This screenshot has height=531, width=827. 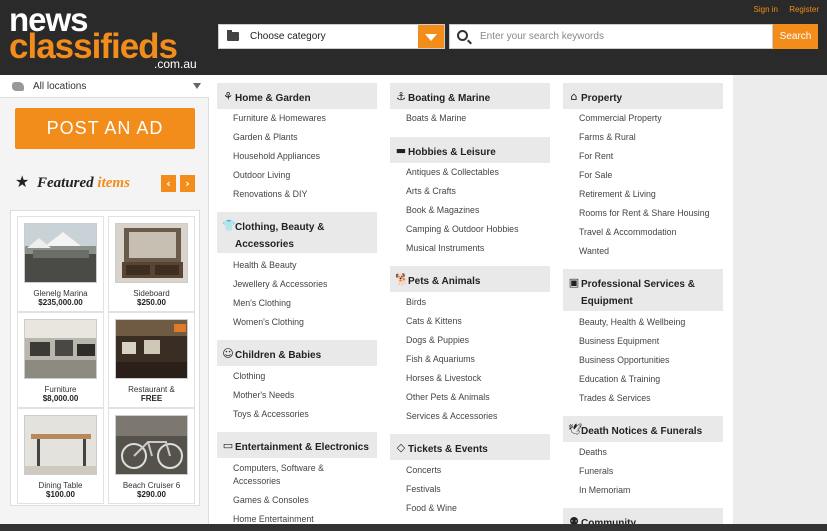 I want to click on category-link: Clothing, so click(x=249, y=376).